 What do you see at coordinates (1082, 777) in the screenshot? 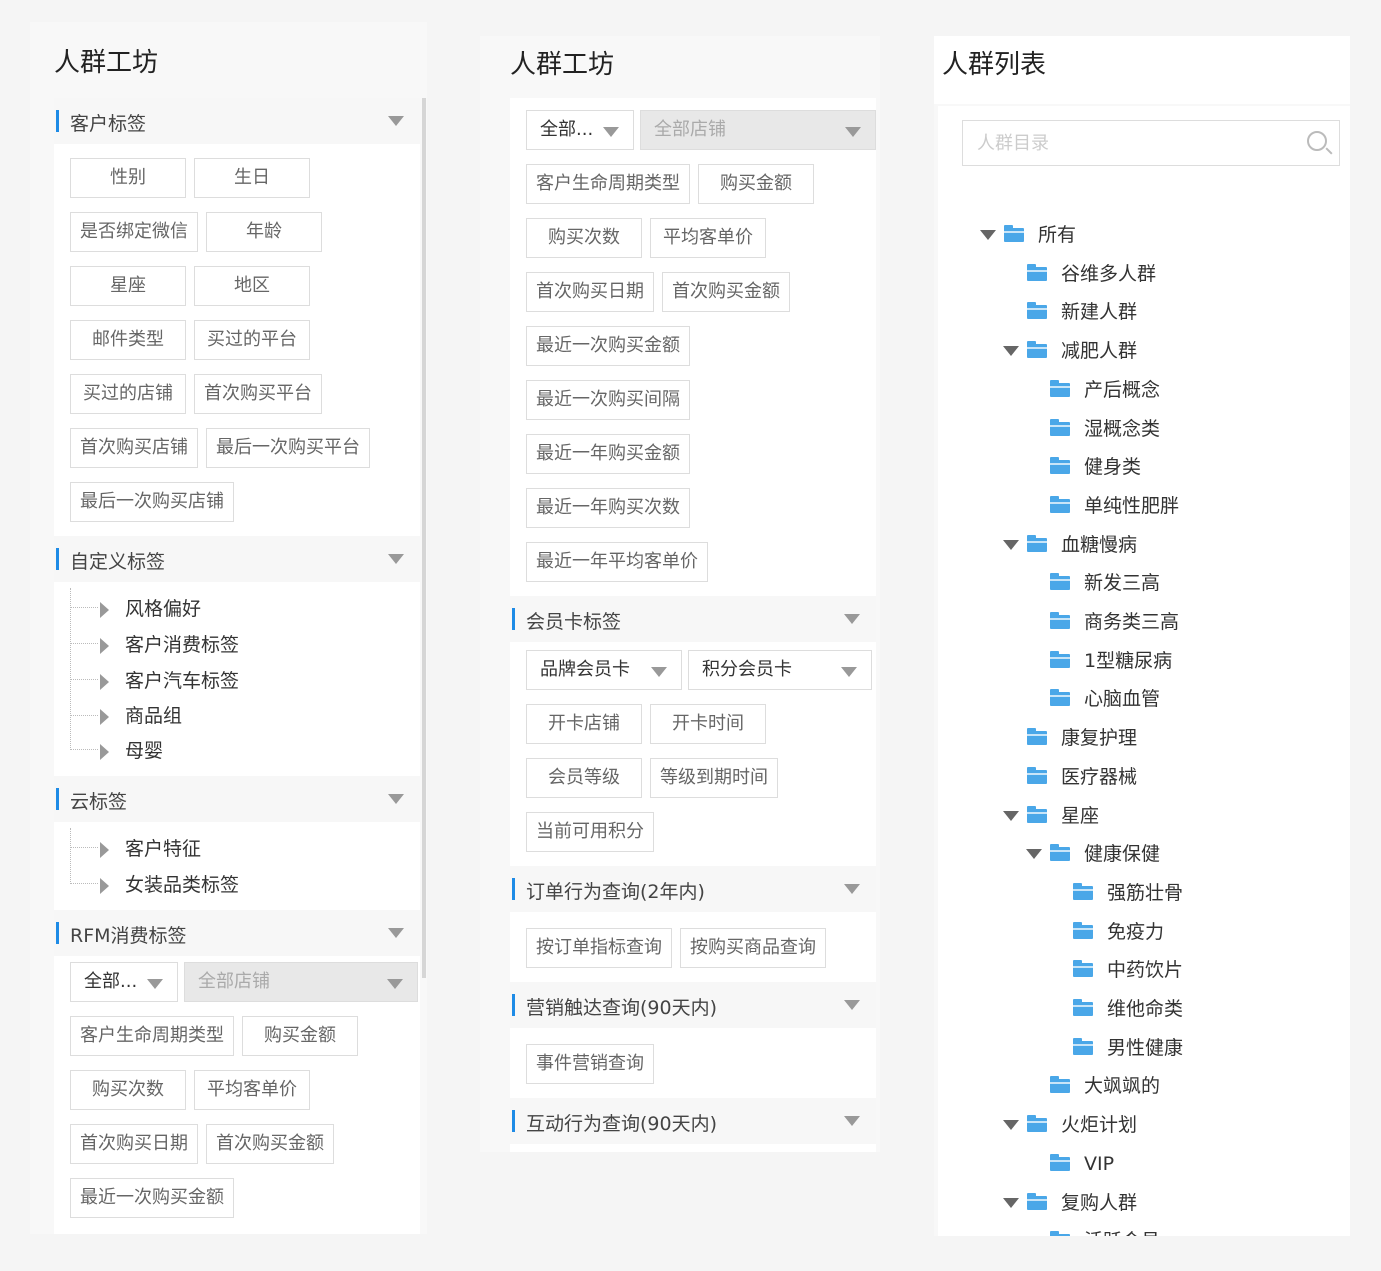
I see `tree-node: 医疗器械` at bounding box center [1082, 777].